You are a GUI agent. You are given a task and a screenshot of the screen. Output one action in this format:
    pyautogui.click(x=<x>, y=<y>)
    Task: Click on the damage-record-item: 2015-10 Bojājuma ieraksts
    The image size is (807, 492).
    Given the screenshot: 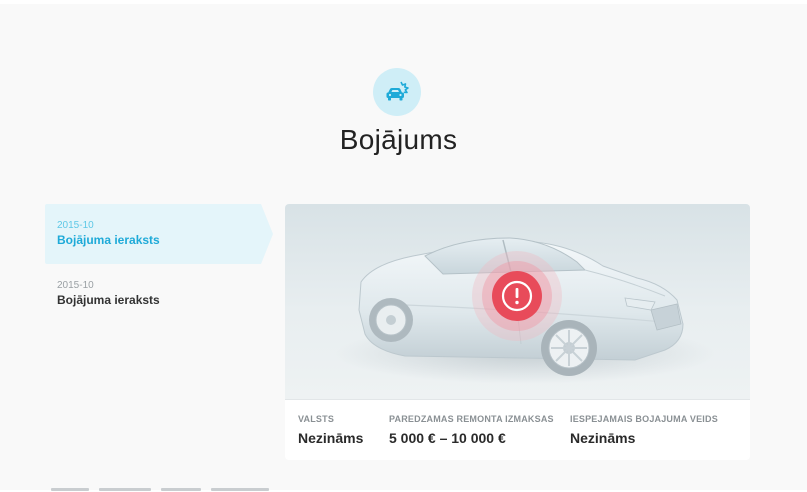 What is the action you would take?
    pyautogui.click(x=159, y=294)
    